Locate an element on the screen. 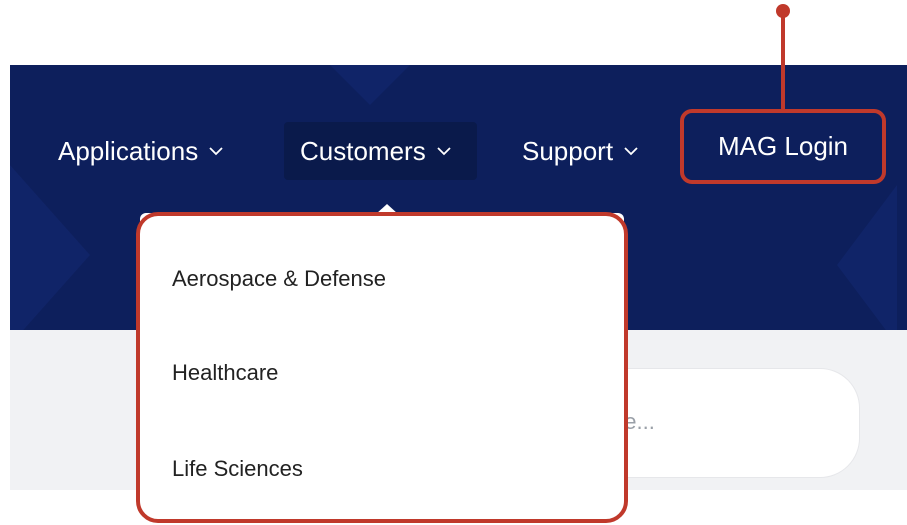 This screenshot has width=907, height=525. nav-item-label: Support is located at coordinates (568, 150).